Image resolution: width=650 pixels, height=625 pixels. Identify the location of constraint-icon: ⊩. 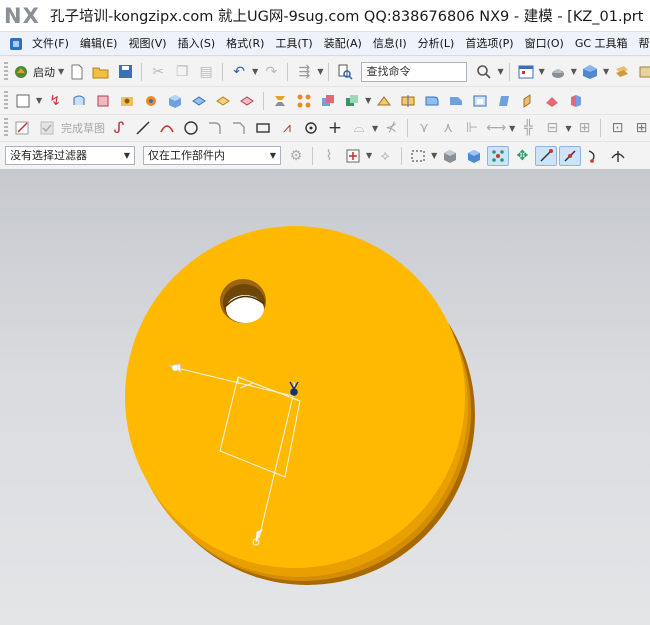
(472, 128).